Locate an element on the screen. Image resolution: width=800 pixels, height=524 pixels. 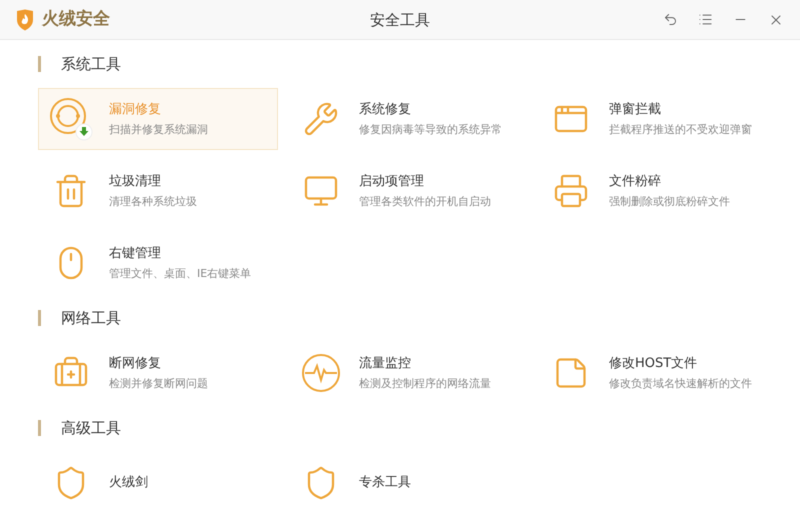
tool-title: 漏洞修复 is located at coordinates (135, 109).